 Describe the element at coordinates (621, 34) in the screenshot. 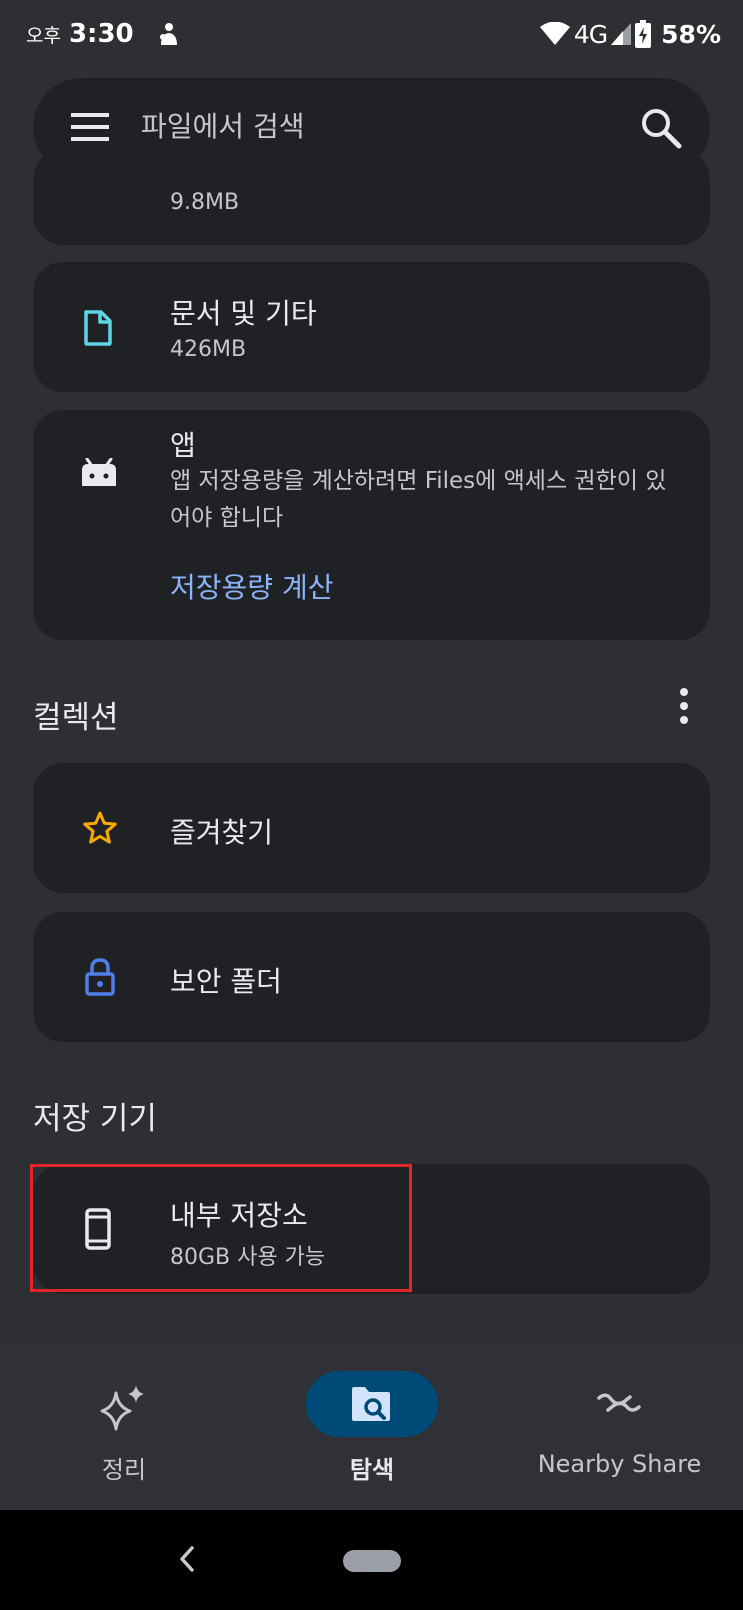

I see `signal-icon` at that location.